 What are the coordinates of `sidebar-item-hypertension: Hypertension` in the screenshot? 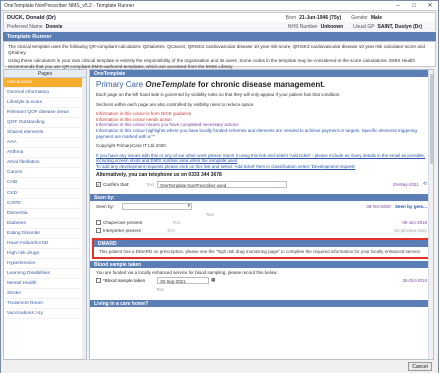 It's located at (45, 264).